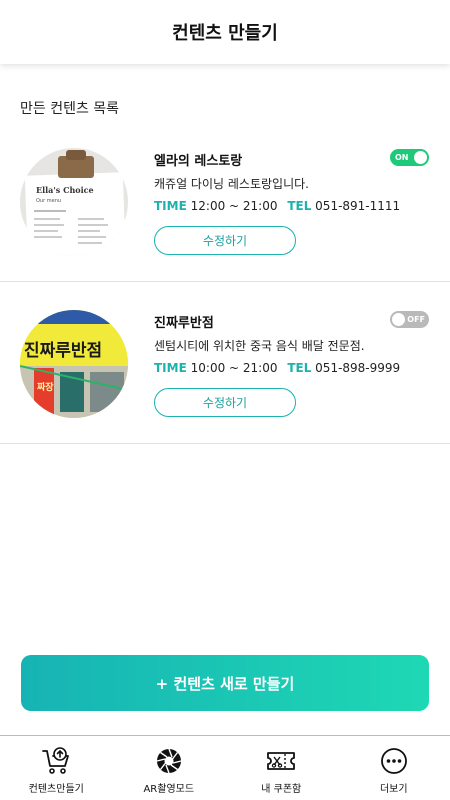 Image resolution: width=450 pixels, height=800 pixels. What do you see at coordinates (409, 157) in the screenshot?
I see `visibility-toggle: ON` at bounding box center [409, 157].